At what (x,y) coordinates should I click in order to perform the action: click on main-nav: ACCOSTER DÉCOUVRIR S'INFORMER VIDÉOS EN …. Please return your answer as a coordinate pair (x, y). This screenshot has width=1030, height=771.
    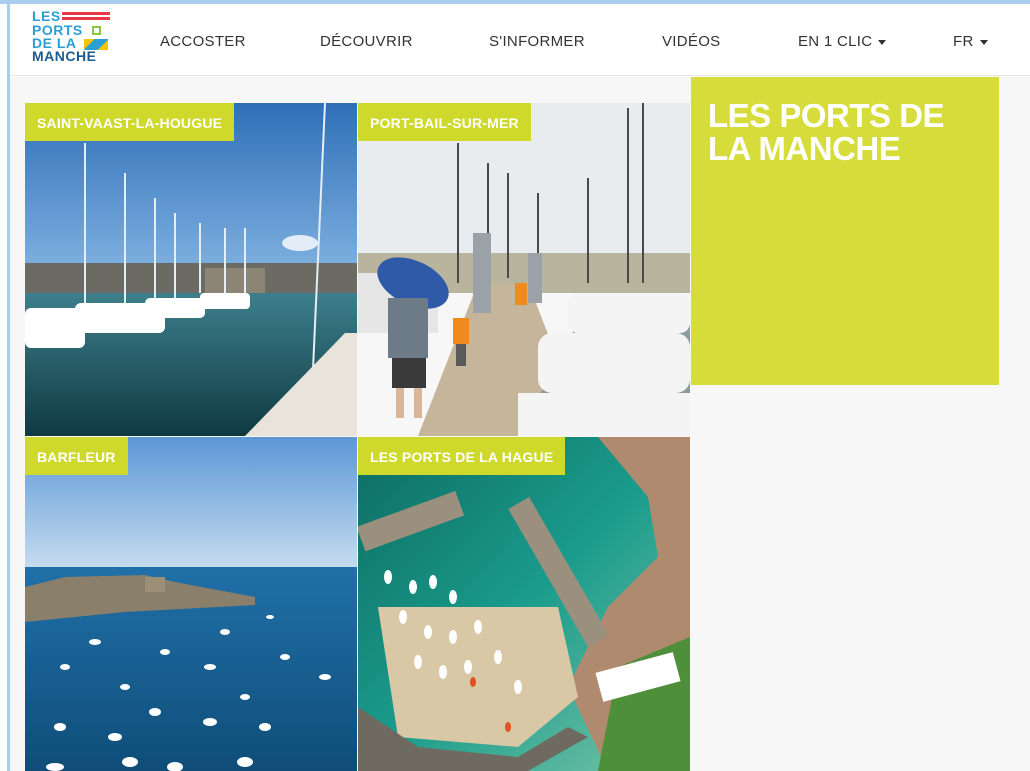
    Looking at the image, I should click on (520, 40).